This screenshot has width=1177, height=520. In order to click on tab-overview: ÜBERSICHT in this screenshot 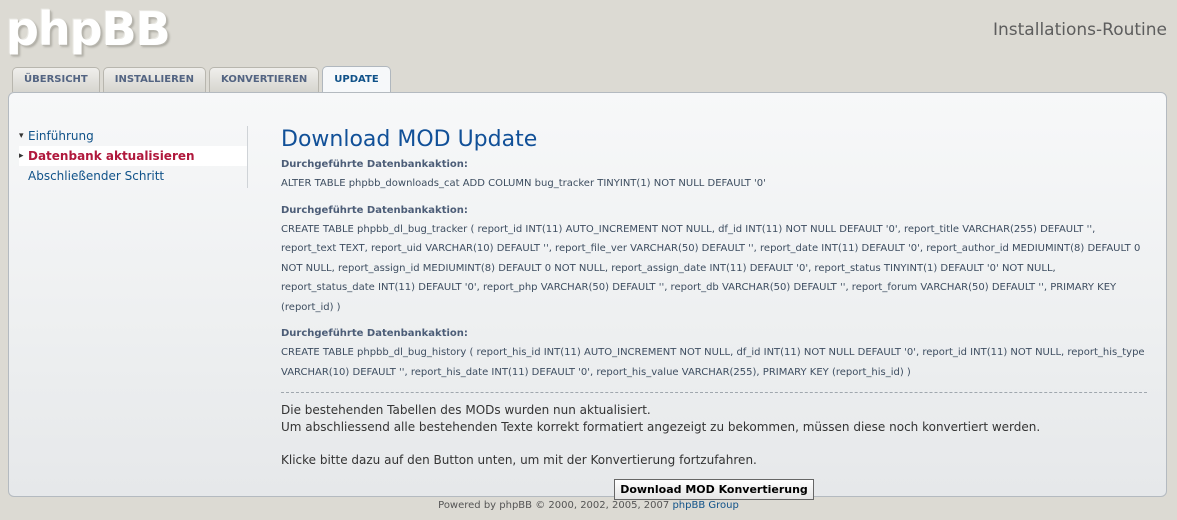, I will do `click(56, 79)`.